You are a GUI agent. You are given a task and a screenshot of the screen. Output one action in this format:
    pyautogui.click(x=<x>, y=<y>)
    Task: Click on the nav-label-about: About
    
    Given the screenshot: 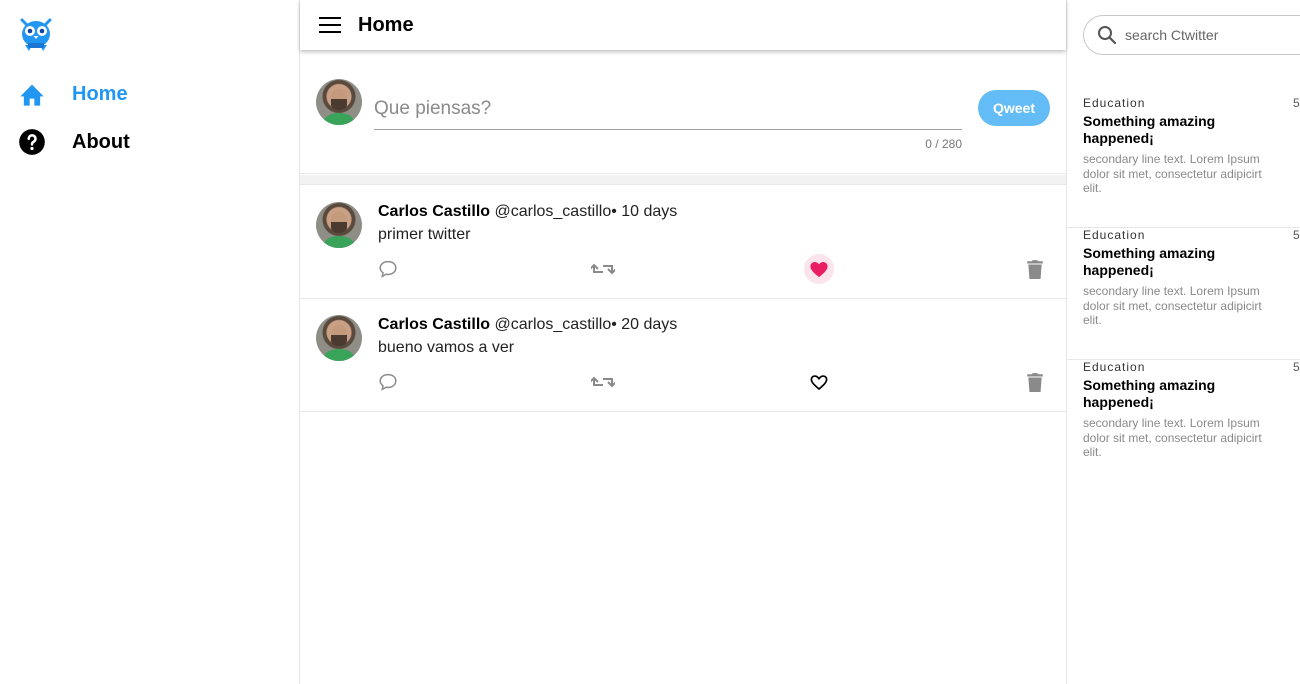 What is the action you would take?
    pyautogui.click(x=101, y=141)
    